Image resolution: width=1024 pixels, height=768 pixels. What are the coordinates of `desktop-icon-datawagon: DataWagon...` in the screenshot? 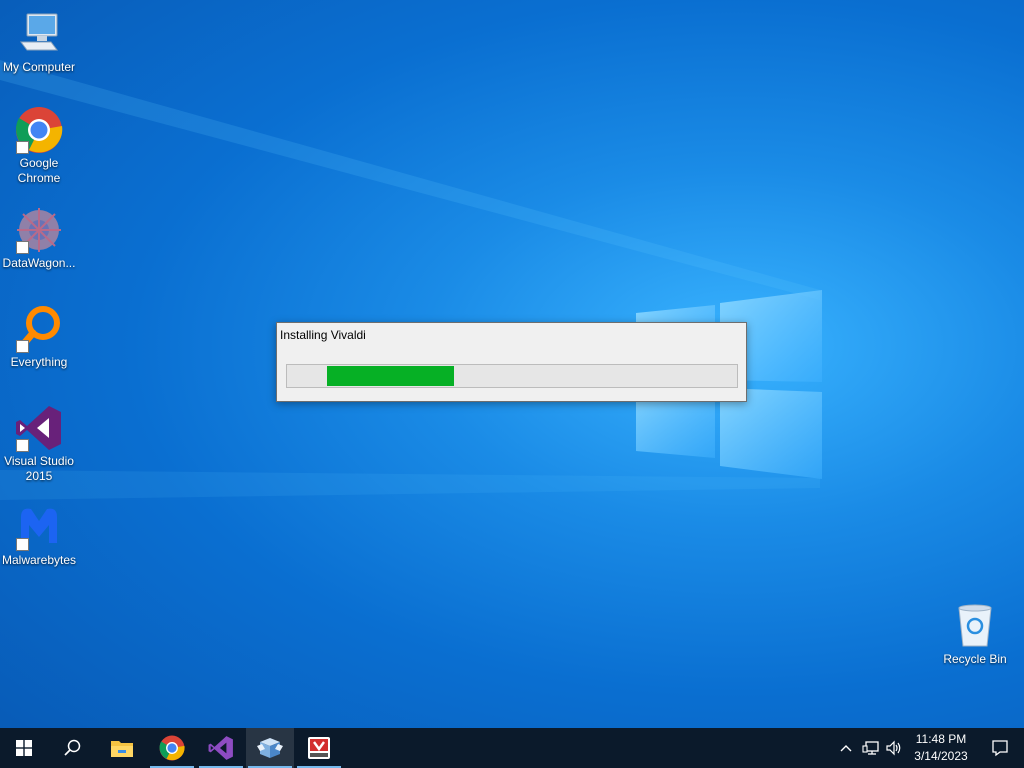 It's located at (39, 238).